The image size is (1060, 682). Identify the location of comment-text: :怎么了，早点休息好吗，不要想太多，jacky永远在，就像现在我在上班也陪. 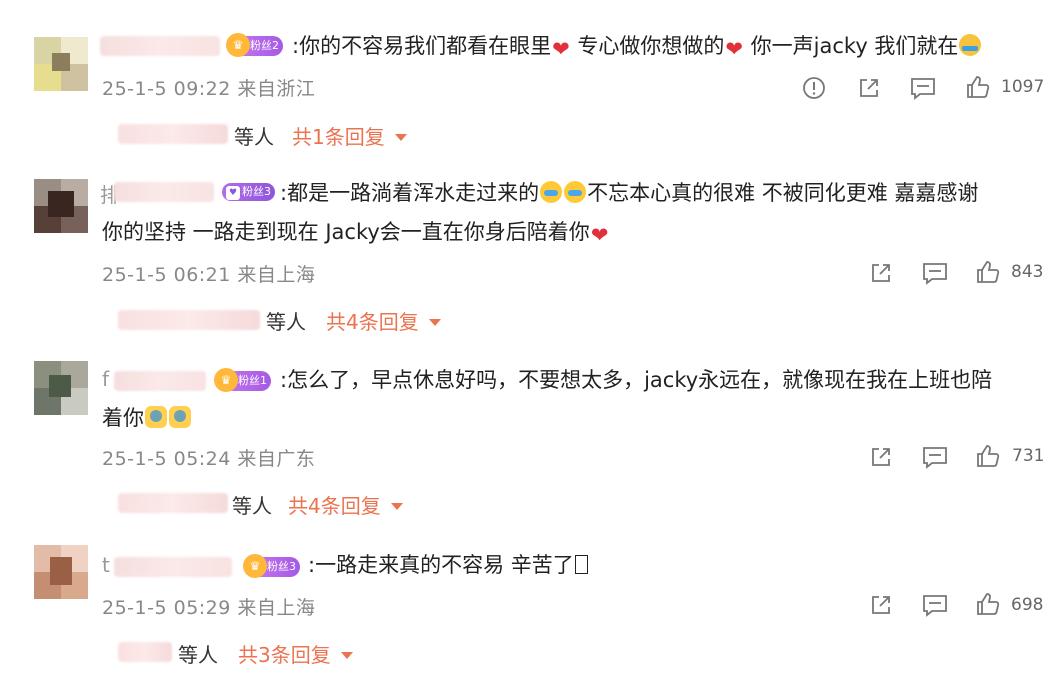
(636, 380).